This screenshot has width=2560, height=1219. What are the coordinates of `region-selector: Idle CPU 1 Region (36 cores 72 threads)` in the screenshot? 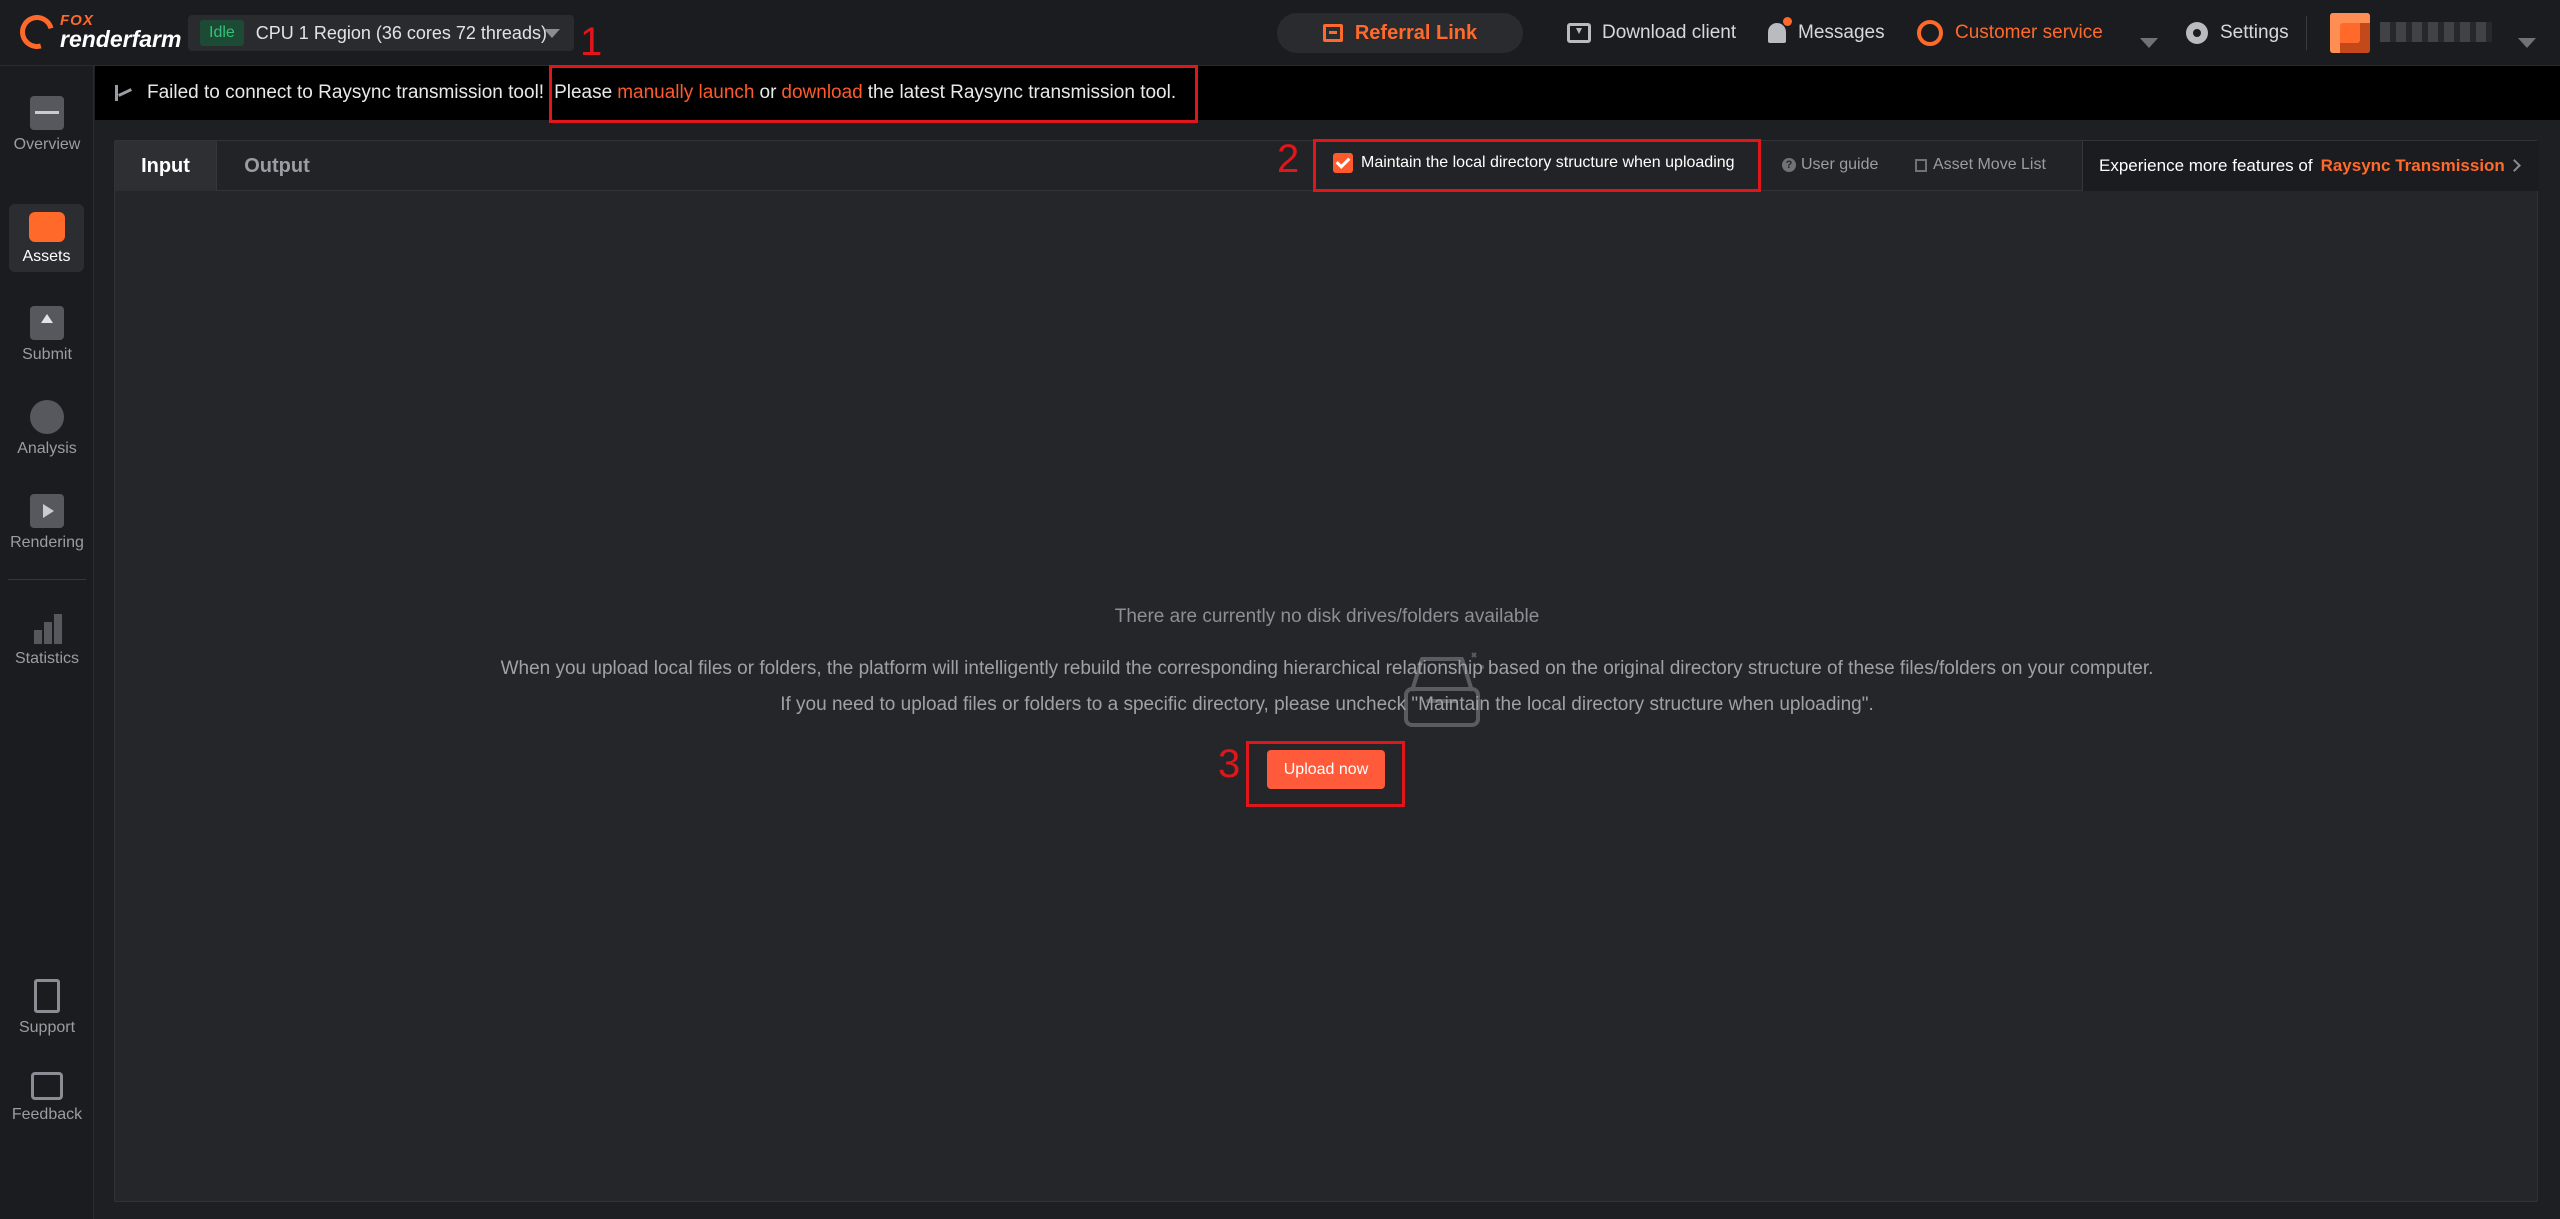 It's located at (381, 33).